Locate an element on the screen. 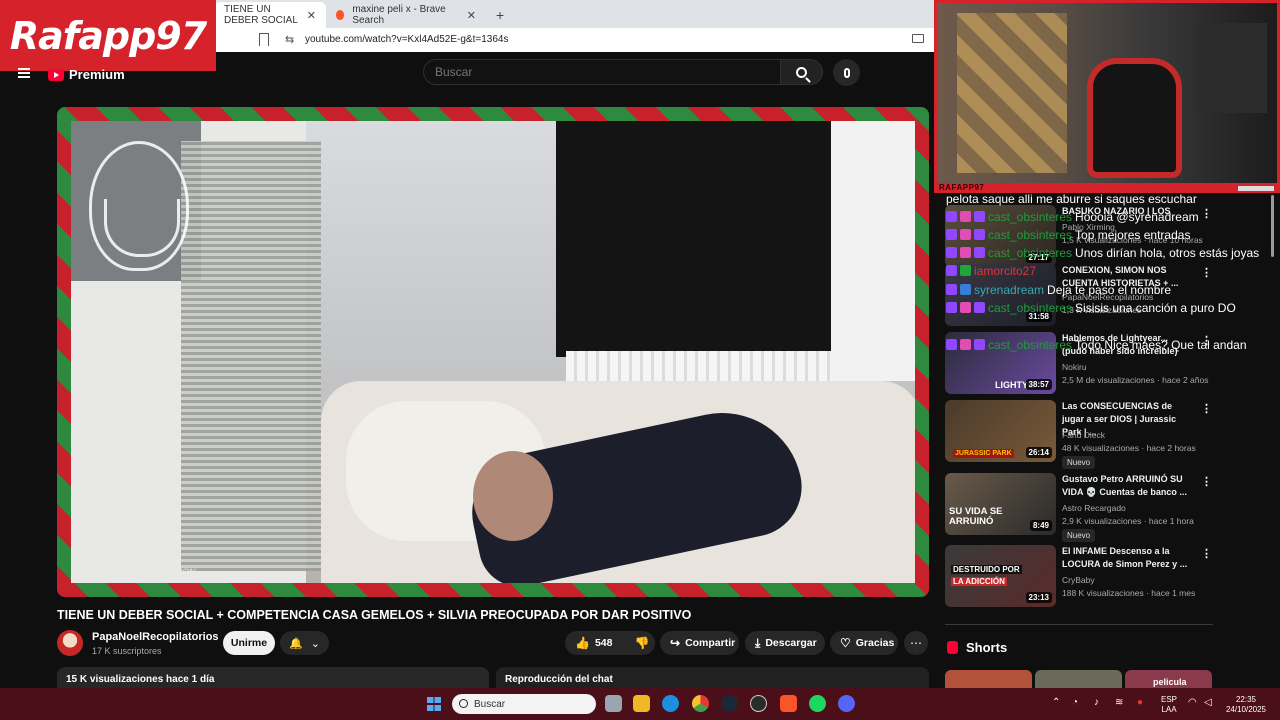  task-view-icon is located at coordinates (613, 703).